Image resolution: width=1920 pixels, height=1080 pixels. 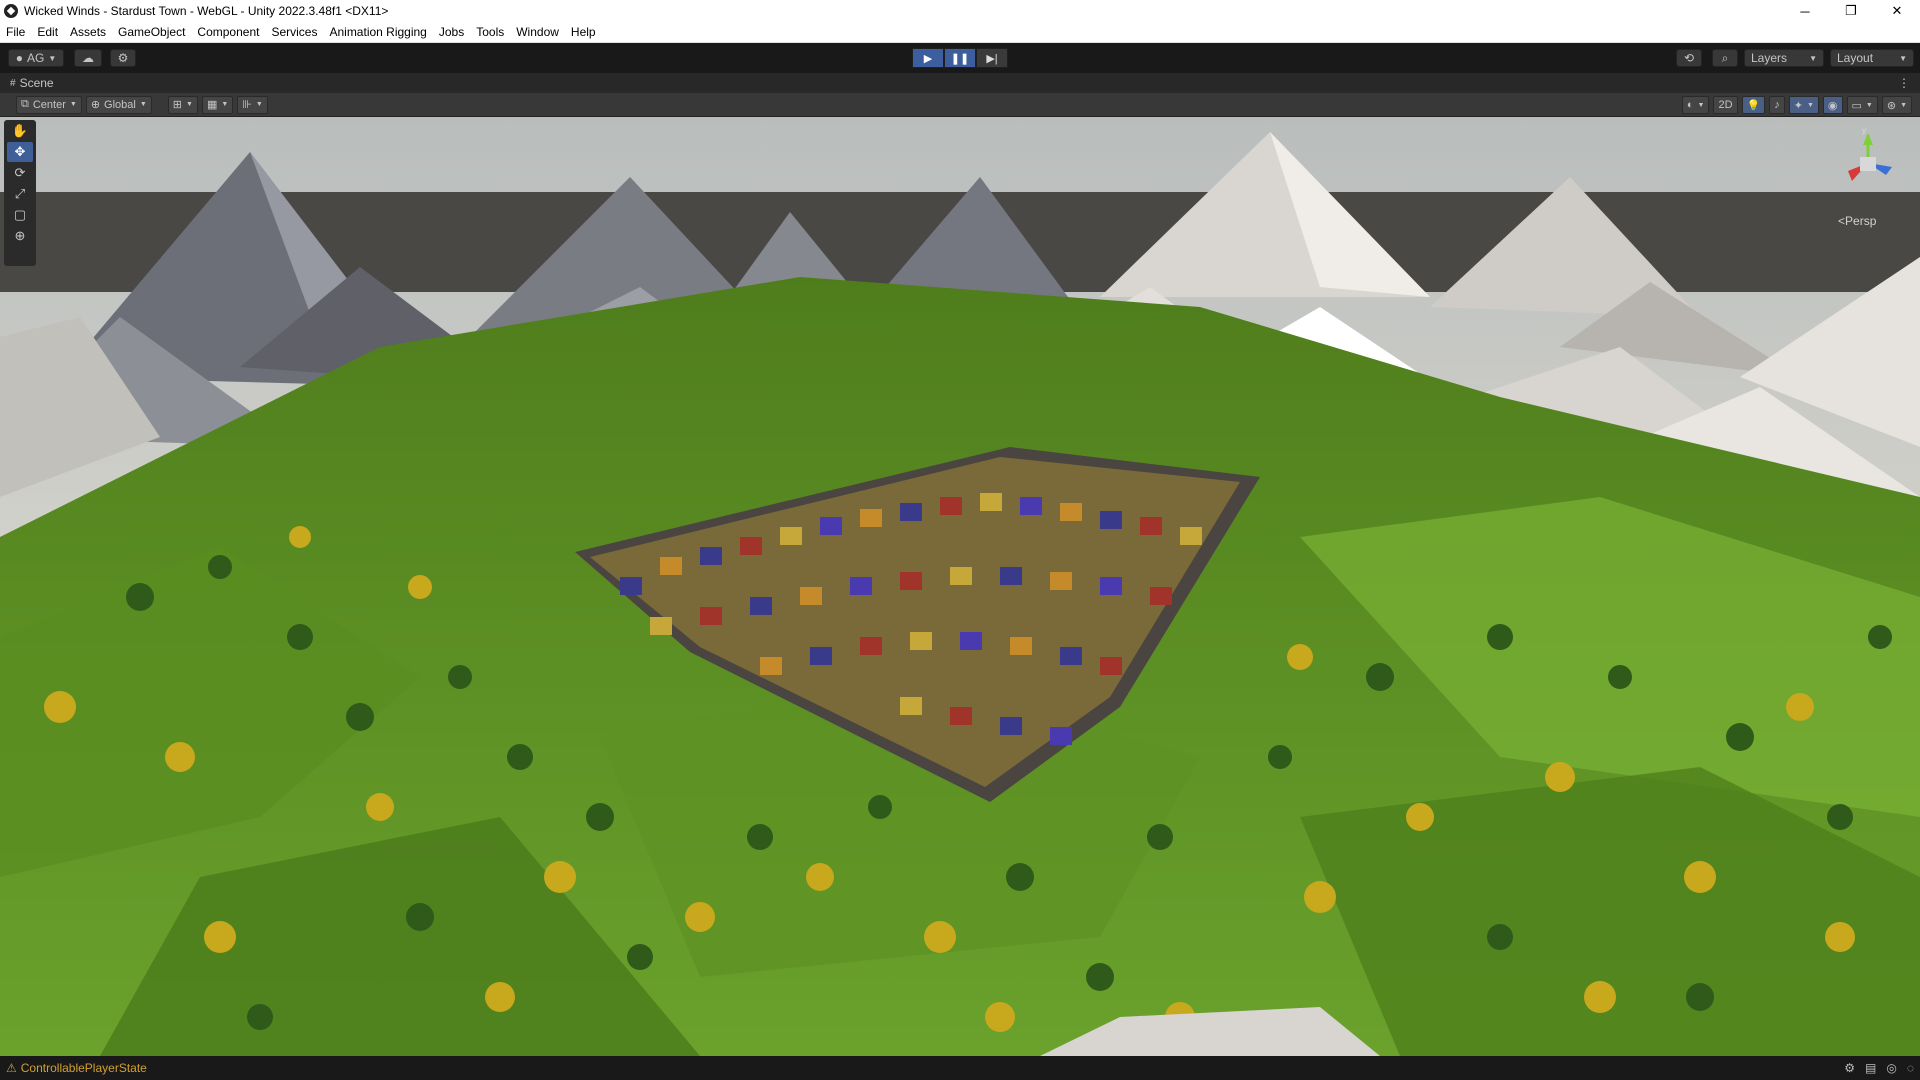 I want to click on persp-label: <Persp, so click(x=1857, y=221).